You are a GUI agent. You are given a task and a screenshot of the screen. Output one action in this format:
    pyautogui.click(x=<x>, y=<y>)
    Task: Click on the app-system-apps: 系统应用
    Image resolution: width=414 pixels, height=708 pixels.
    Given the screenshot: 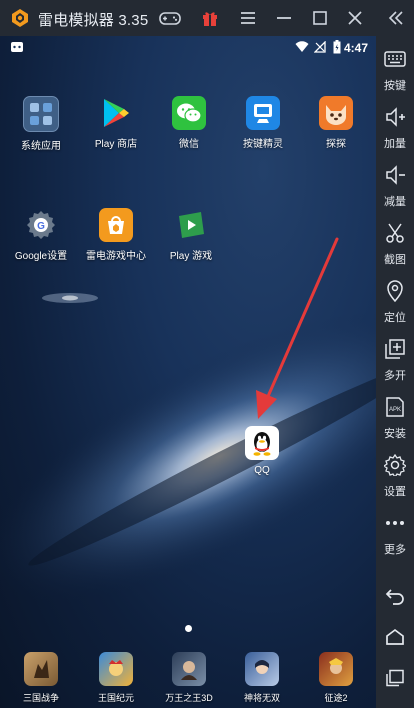 What is the action you would take?
    pyautogui.click(x=41, y=124)
    